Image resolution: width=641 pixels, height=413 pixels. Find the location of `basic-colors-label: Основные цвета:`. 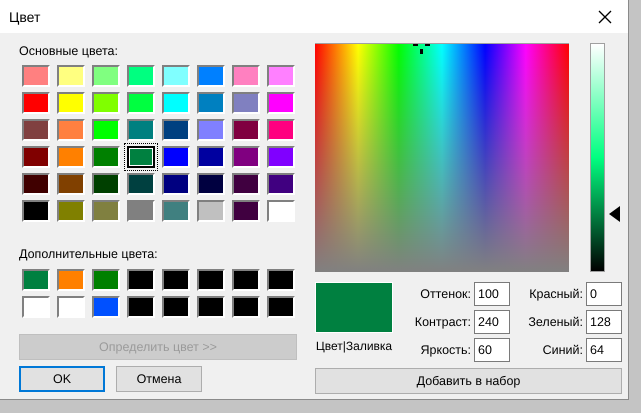

basic-colors-label: Основные цвета: is located at coordinates (69, 51).